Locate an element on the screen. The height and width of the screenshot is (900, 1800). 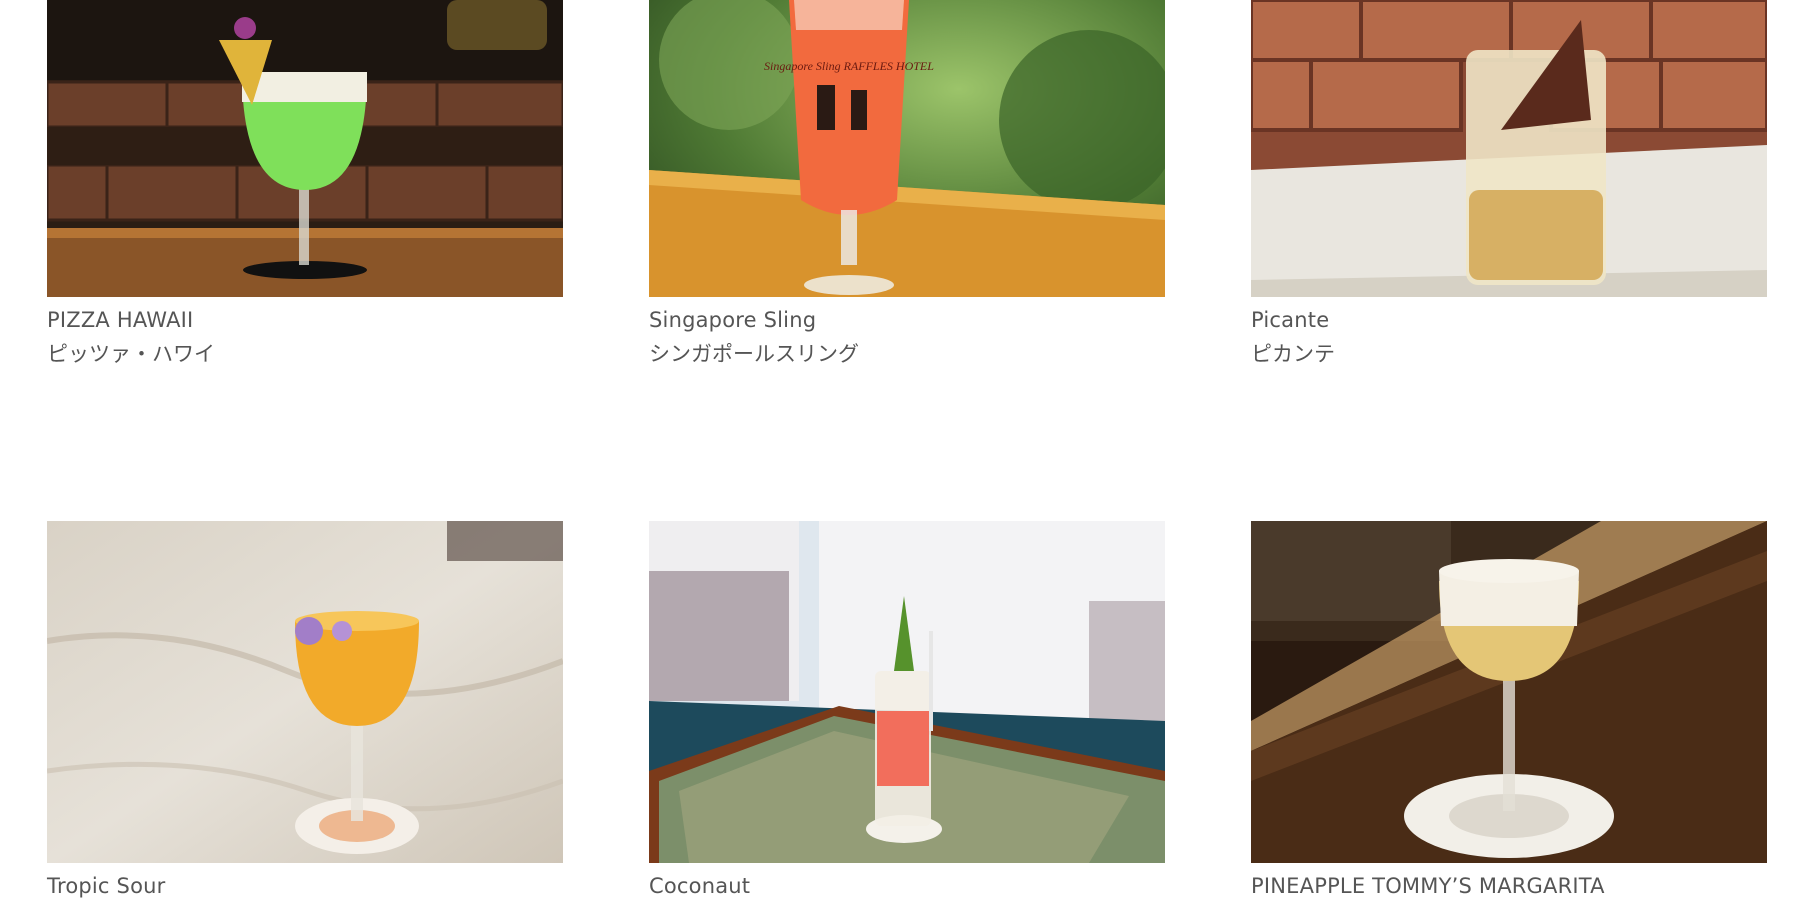
cocktail-card: PIZZA HAWAII ピッツァ・ハワイ is located at coordinates (305, 183).